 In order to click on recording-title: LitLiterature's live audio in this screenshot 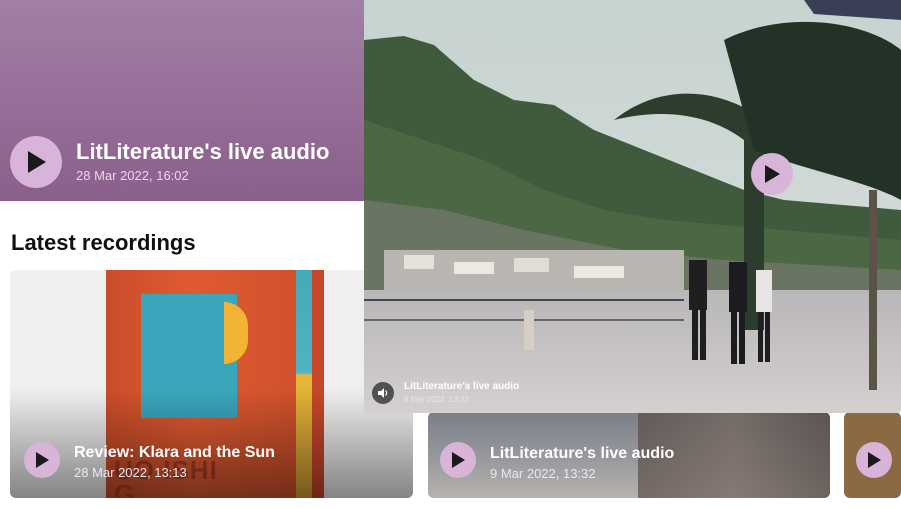, I will do `click(582, 453)`.